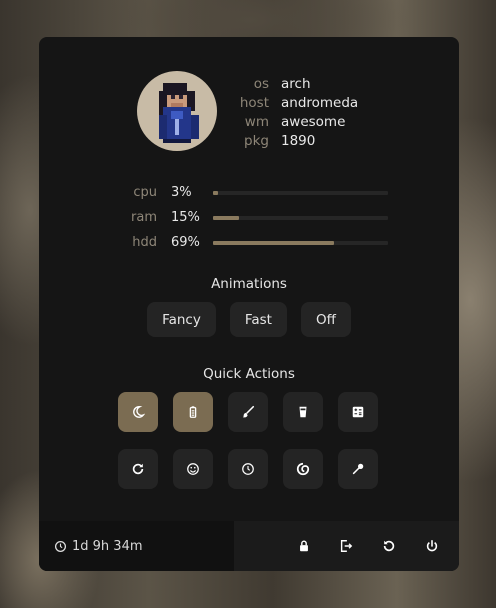 The width and height of the screenshot is (496, 608). I want to click on system-info-row: wm awesome, so click(293, 122).